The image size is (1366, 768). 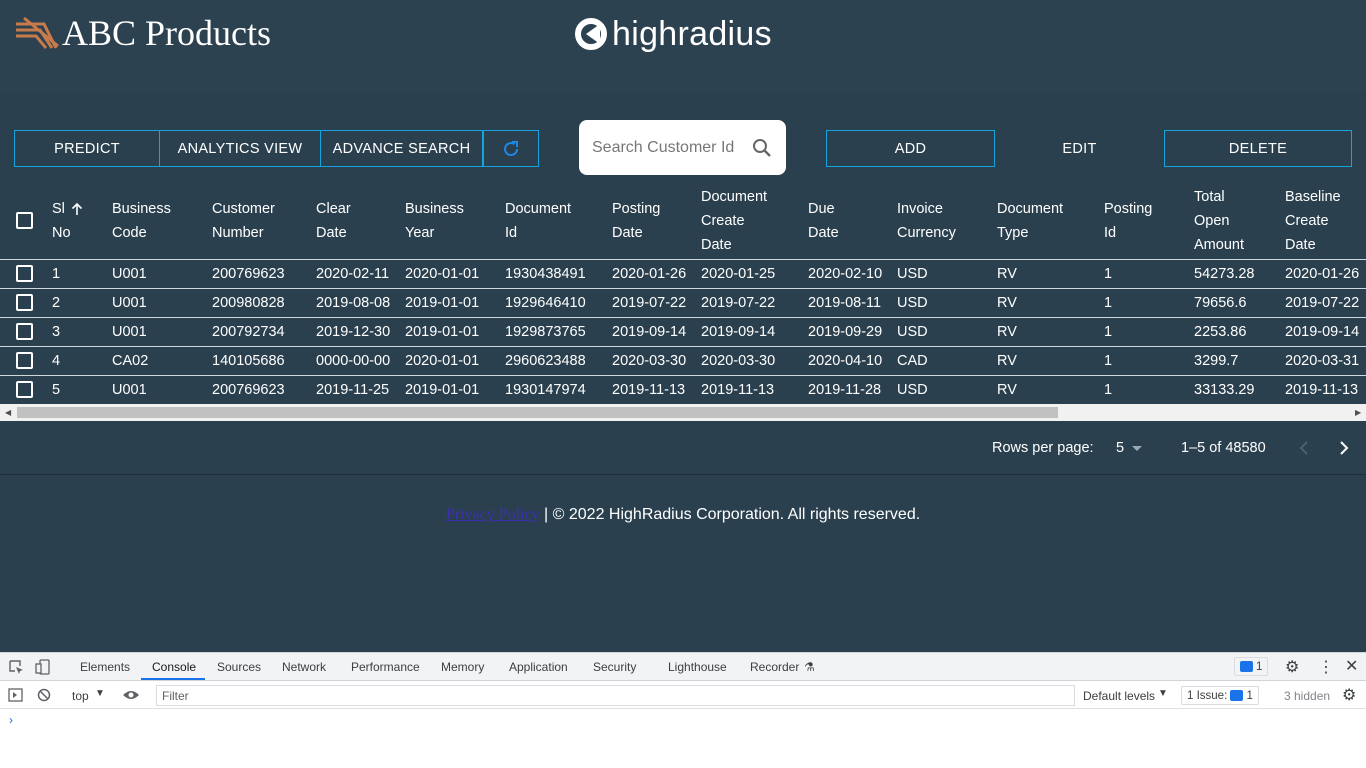 What do you see at coordinates (1292, 667) in the screenshot?
I see `settings-gear-icon: ⚙` at bounding box center [1292, 667].